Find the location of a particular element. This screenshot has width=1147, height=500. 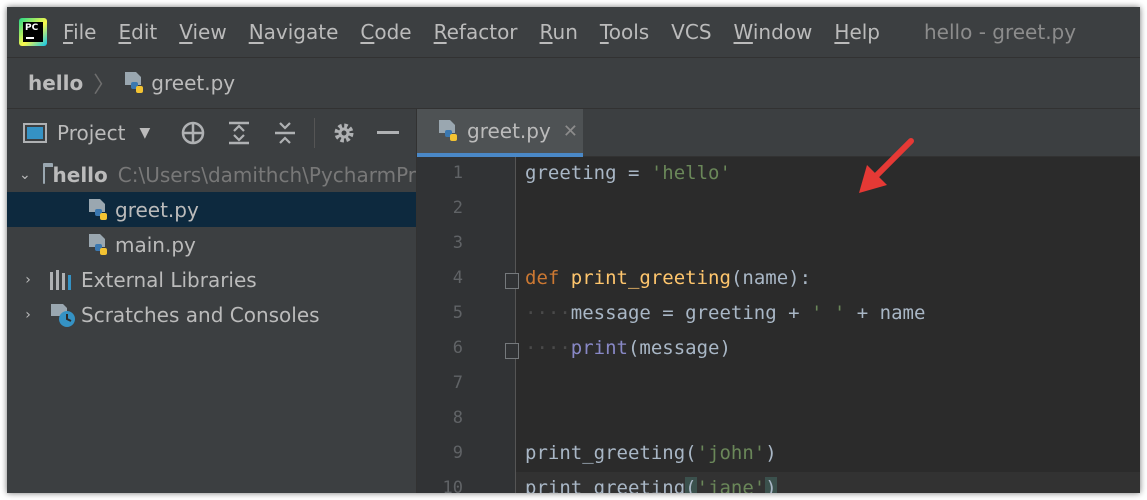

project-root-path: C:\Users\damithch\PycharmPr is located at coordinates (266, 174).